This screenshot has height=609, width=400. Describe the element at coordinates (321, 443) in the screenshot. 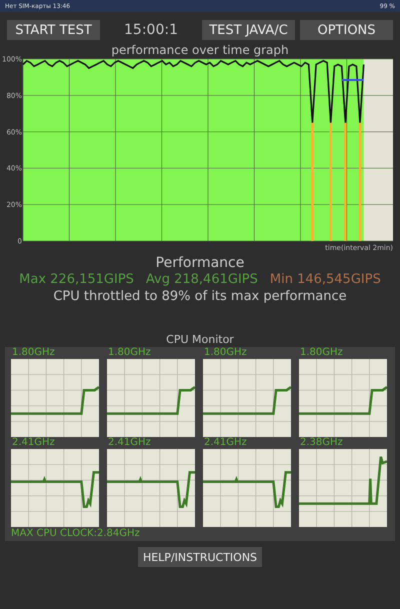

I see `core-frequency: 2.38GHz` at that location.